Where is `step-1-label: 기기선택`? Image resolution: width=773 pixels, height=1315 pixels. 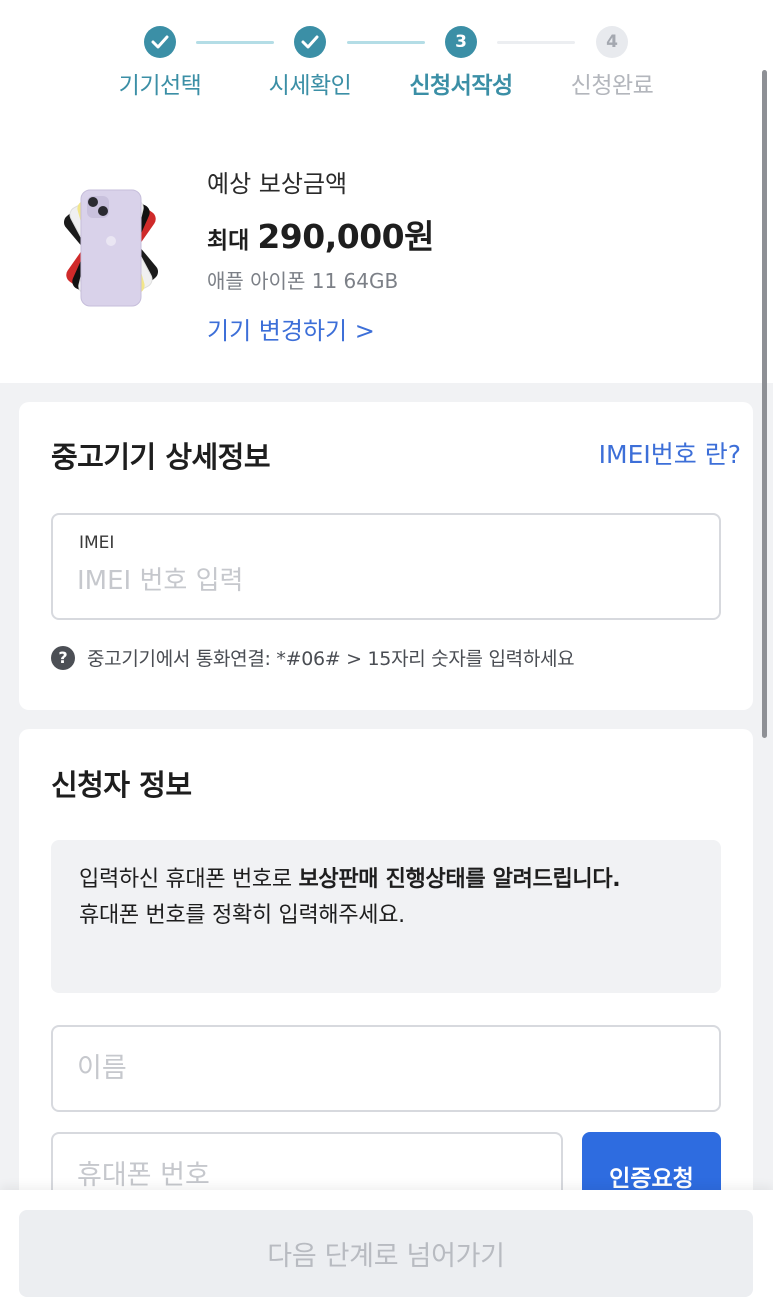 step-1-label: 기기선택 is located at coordinates (160, 86).